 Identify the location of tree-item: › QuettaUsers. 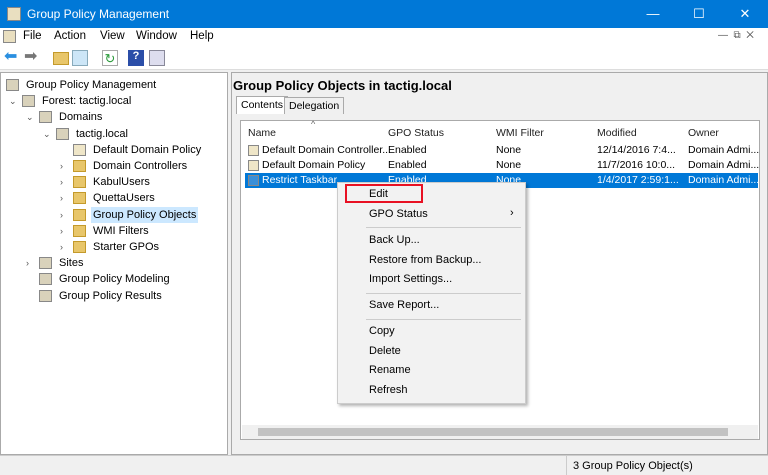
(114, 198).